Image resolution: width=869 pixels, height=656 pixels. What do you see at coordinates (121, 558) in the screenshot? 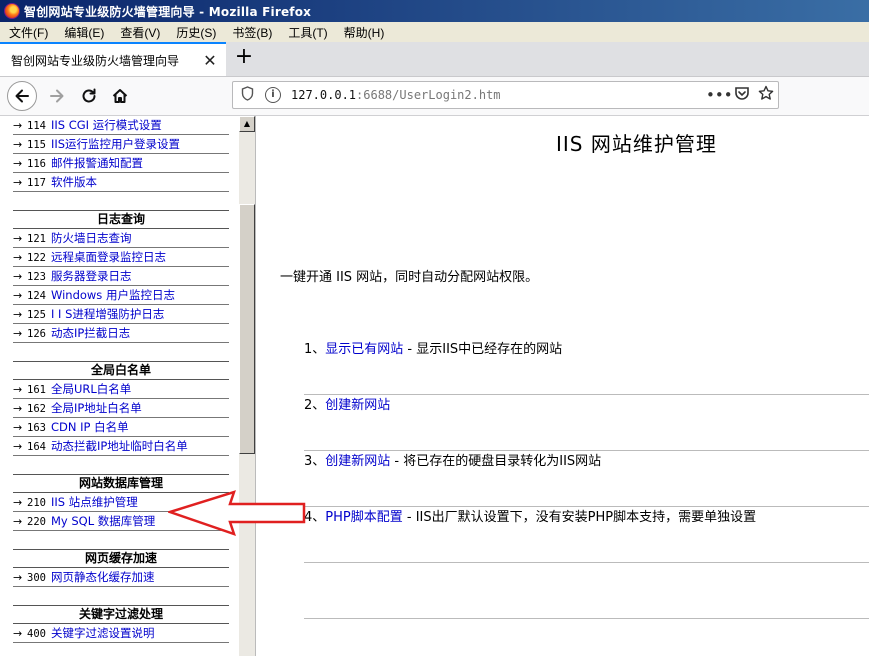
I see `section-heading: 网页缓存加速` at bounding box center [121, 558].